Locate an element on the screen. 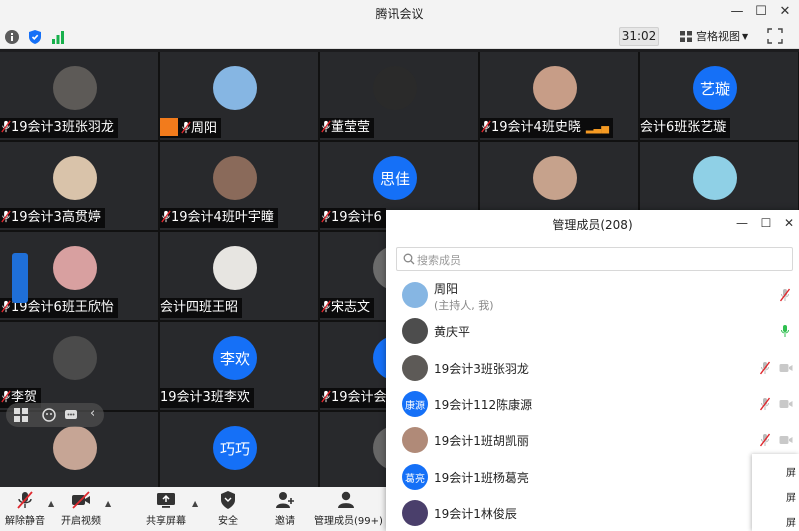 This screenshot has width=799, height=531. emoji-icon is located at coordinates (49, 415).